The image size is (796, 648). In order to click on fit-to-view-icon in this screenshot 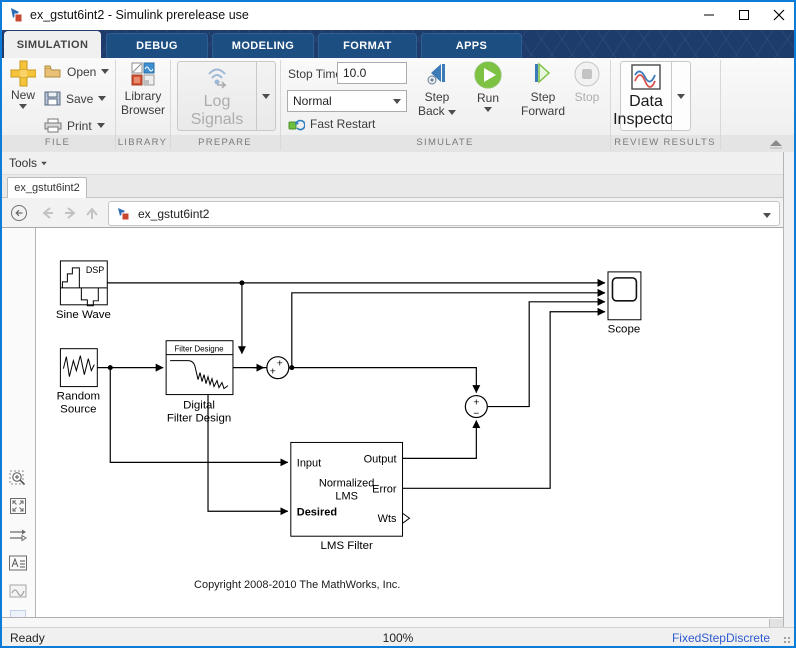, I will do `click(18, 506)`.